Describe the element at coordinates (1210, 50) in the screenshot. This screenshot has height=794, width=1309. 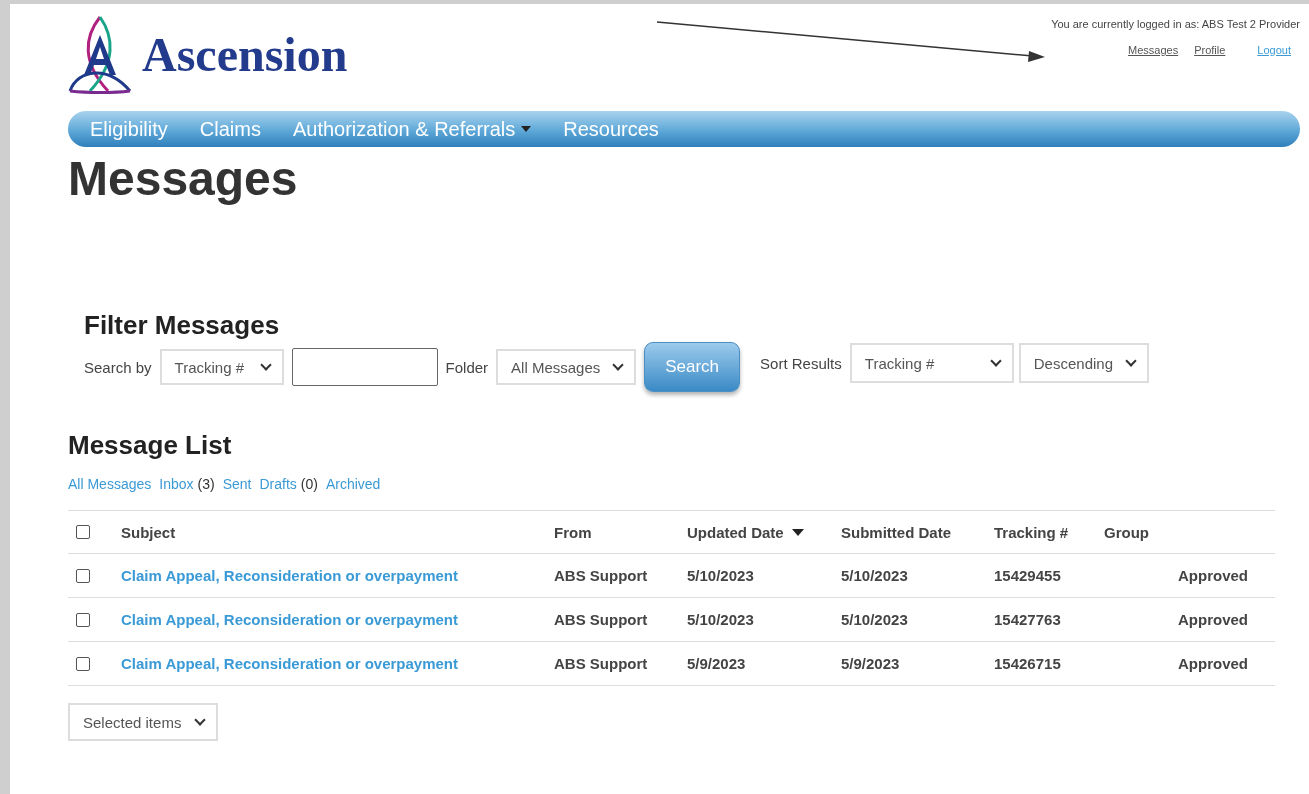
I see `header-link: Profile` at that location.